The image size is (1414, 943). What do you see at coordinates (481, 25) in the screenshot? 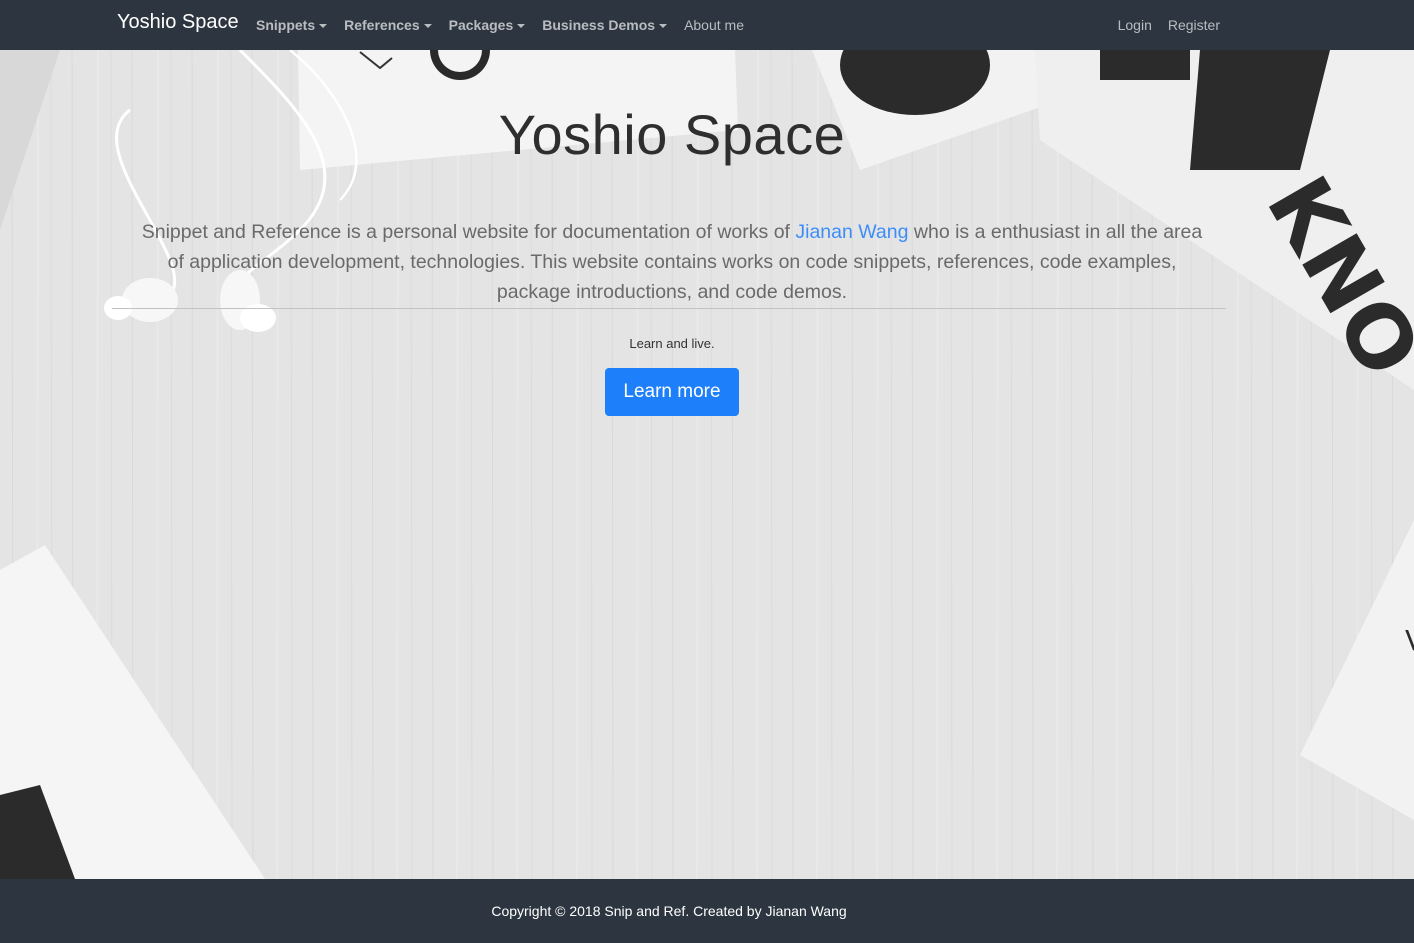
I see `nav-packages-label: Packages` at bounding box center [481, 25].